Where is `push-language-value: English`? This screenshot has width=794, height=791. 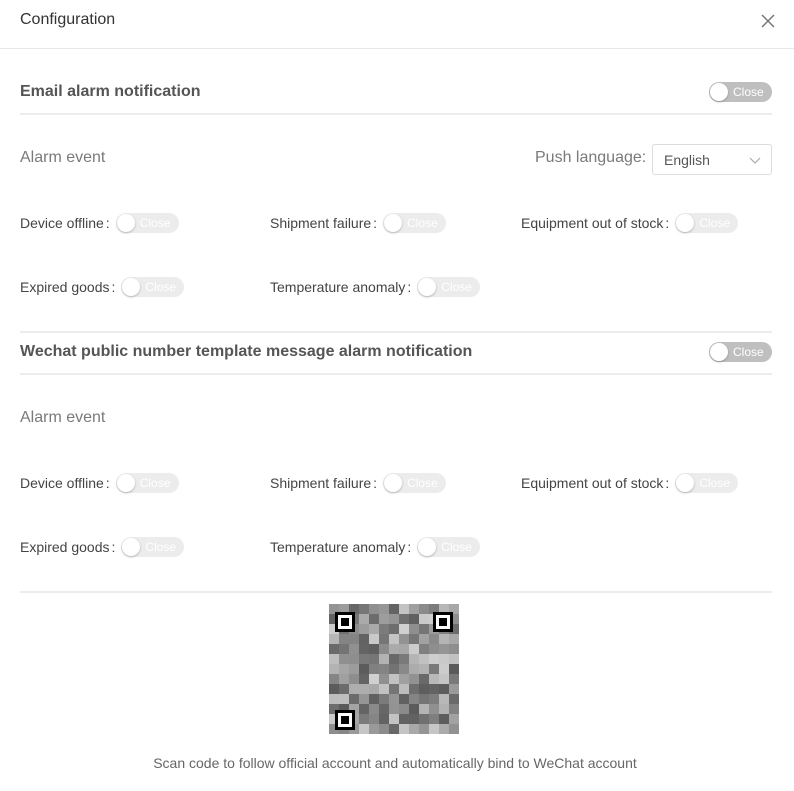 push-language-value: English is located at coordinates (687, 160).